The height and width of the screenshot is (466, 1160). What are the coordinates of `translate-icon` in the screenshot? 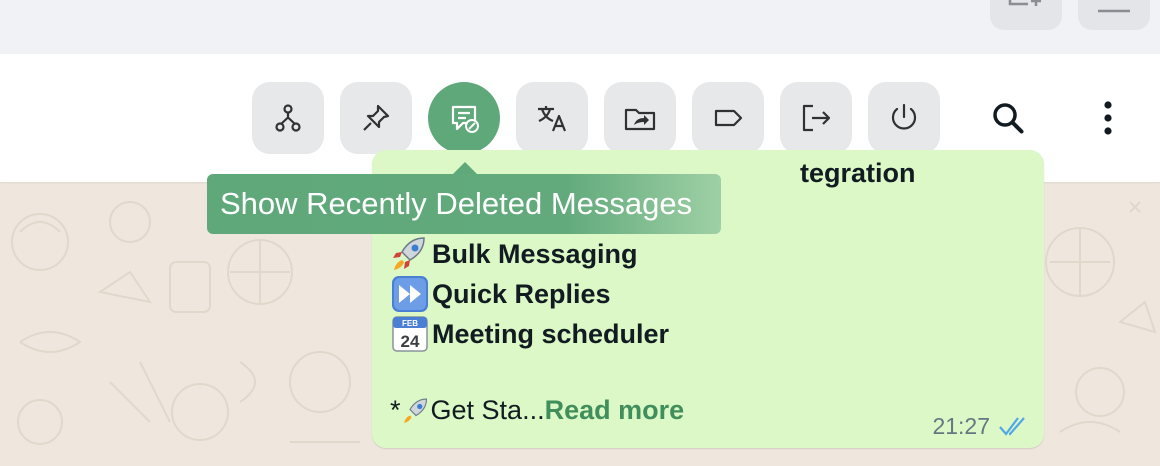 It's located at (552, 119).